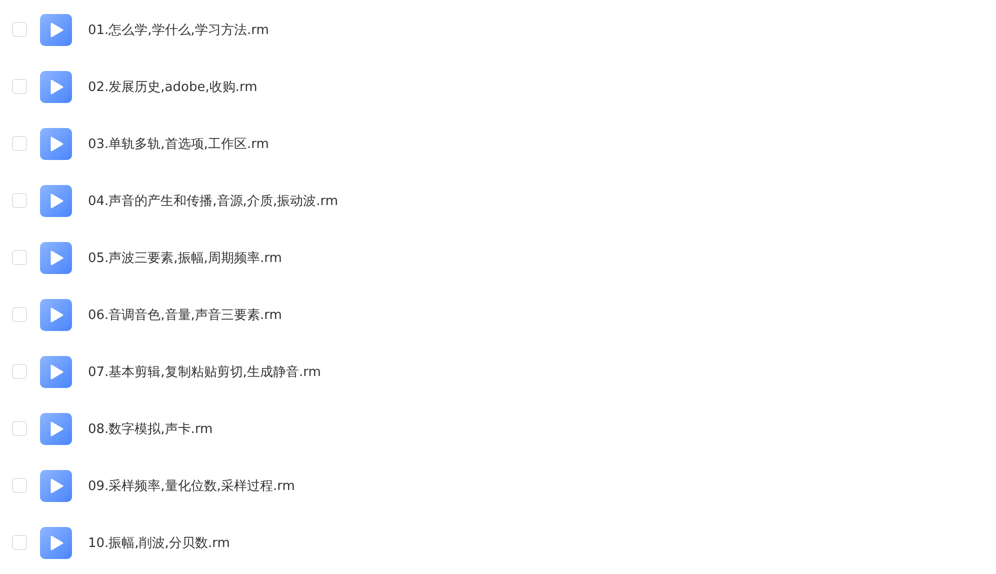 Image resolution: width=996 pixels, height=574 pixels. Describe the element at coordinates (213, 201) in the screenshot. I see `file-name: 04.声音的产生和传播,音源,介质,振动波.rm` at that location.